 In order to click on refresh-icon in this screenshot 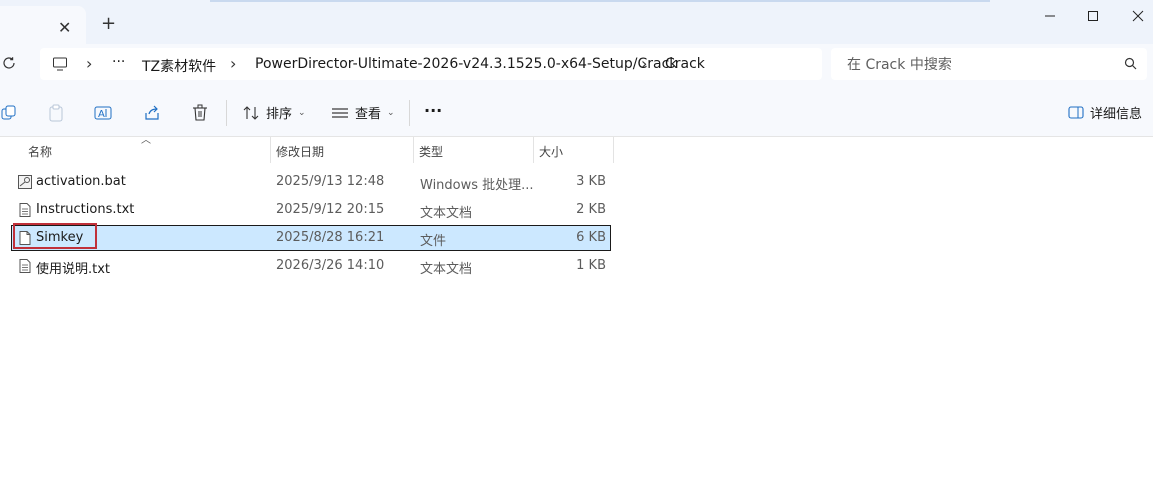, I will do `click(9, 63)`.